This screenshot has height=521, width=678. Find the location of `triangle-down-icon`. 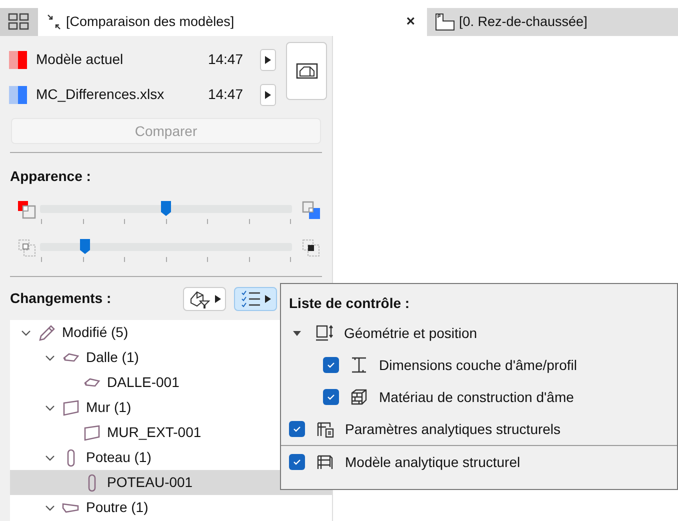

triangle-down-icon is located at coordinates (297, 333).